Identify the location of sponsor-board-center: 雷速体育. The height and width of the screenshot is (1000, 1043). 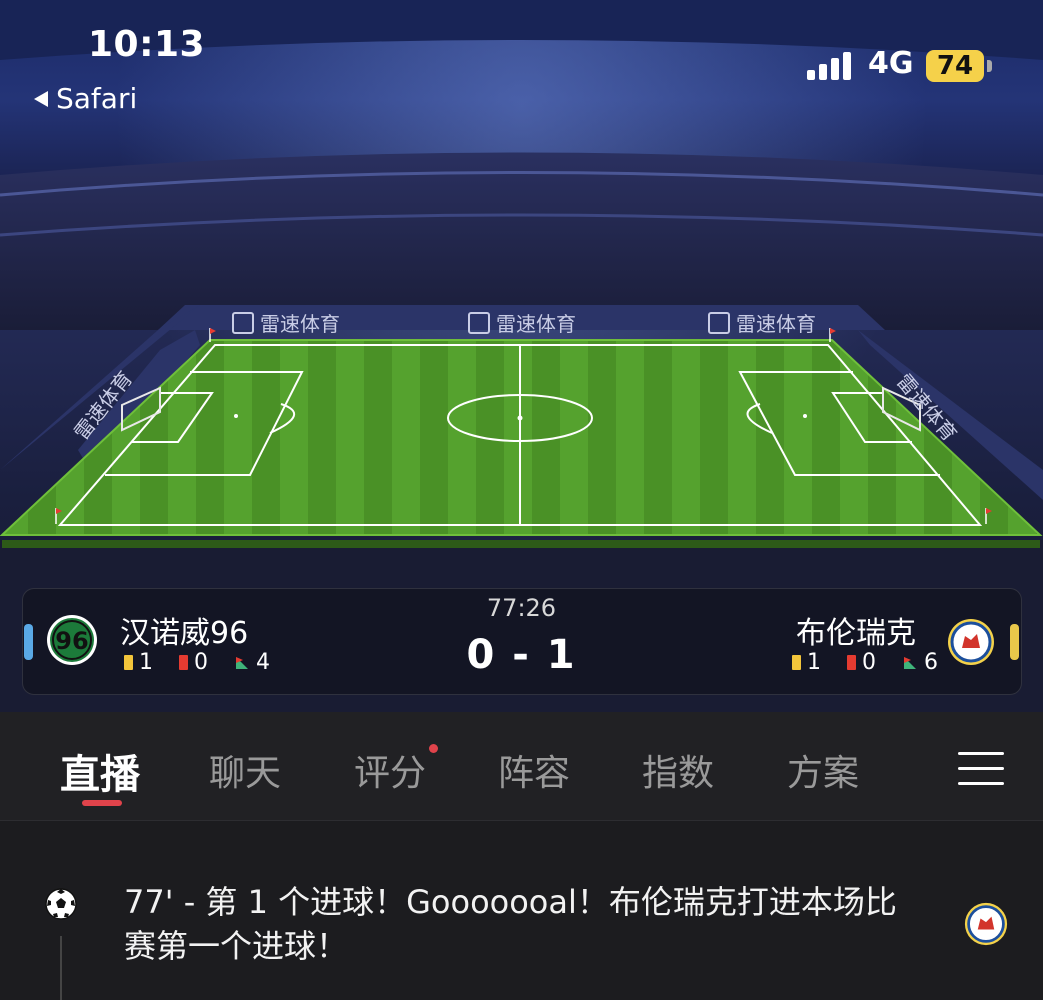
(522, 322).